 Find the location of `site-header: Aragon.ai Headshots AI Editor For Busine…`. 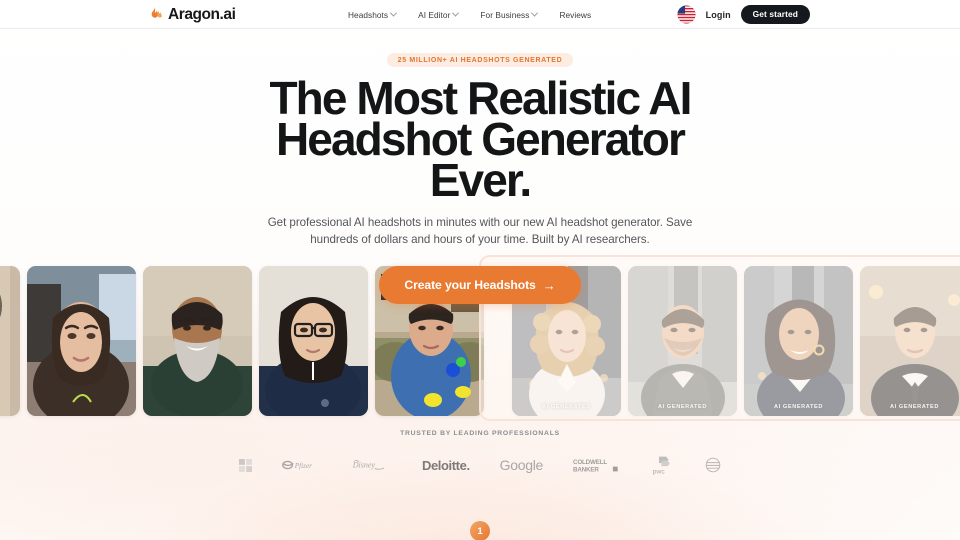

site-header: Aragon.ai Headshots AI Editor For Busine… is located at coordinates (480, 14).